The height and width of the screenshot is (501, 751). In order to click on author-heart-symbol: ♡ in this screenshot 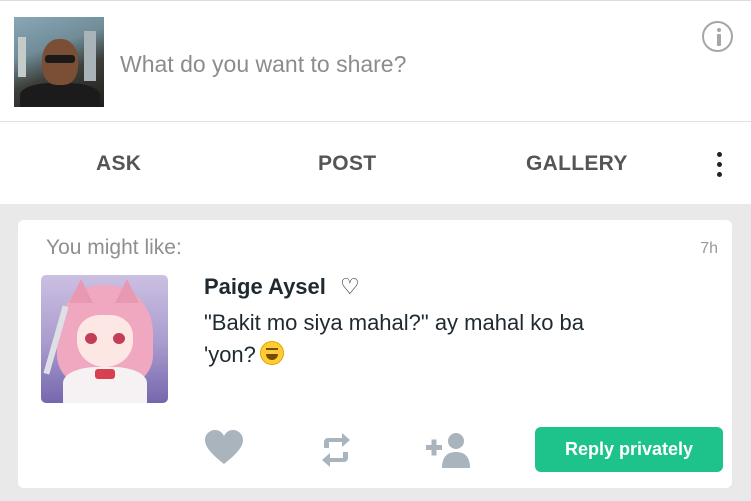, I will do `click(350, 286)`.